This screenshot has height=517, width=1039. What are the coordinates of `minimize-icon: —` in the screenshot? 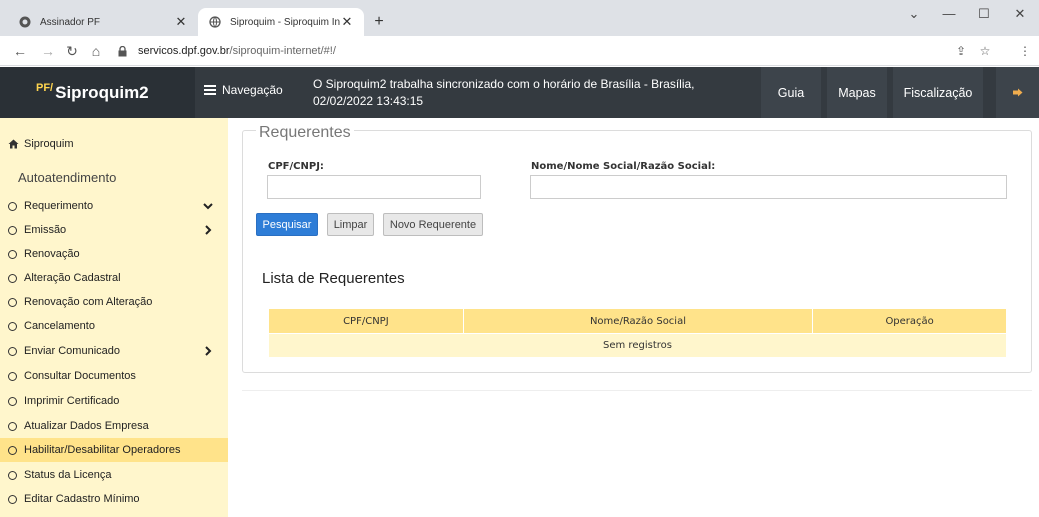 It's located at (949, 14).